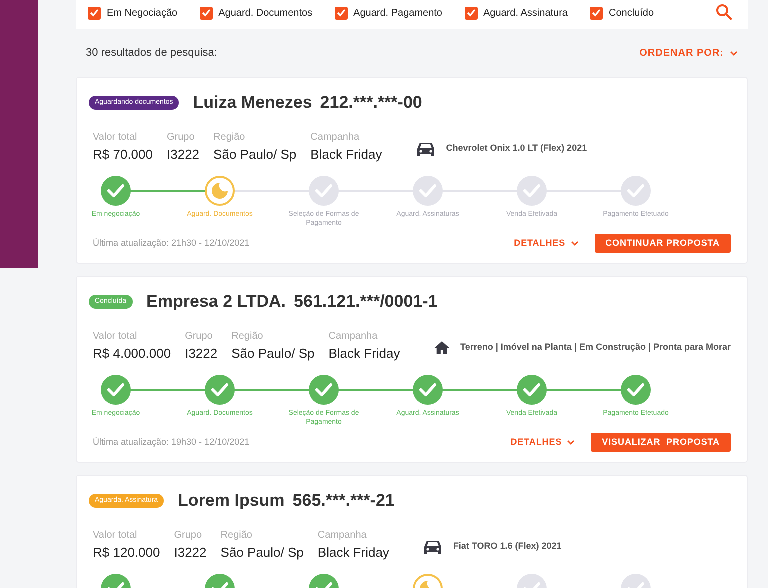 This screenshot has height=588, width=768. Describe the element at coordinates (631, 13) in the screenshot. I see `filter-label: Concluído` at that location.